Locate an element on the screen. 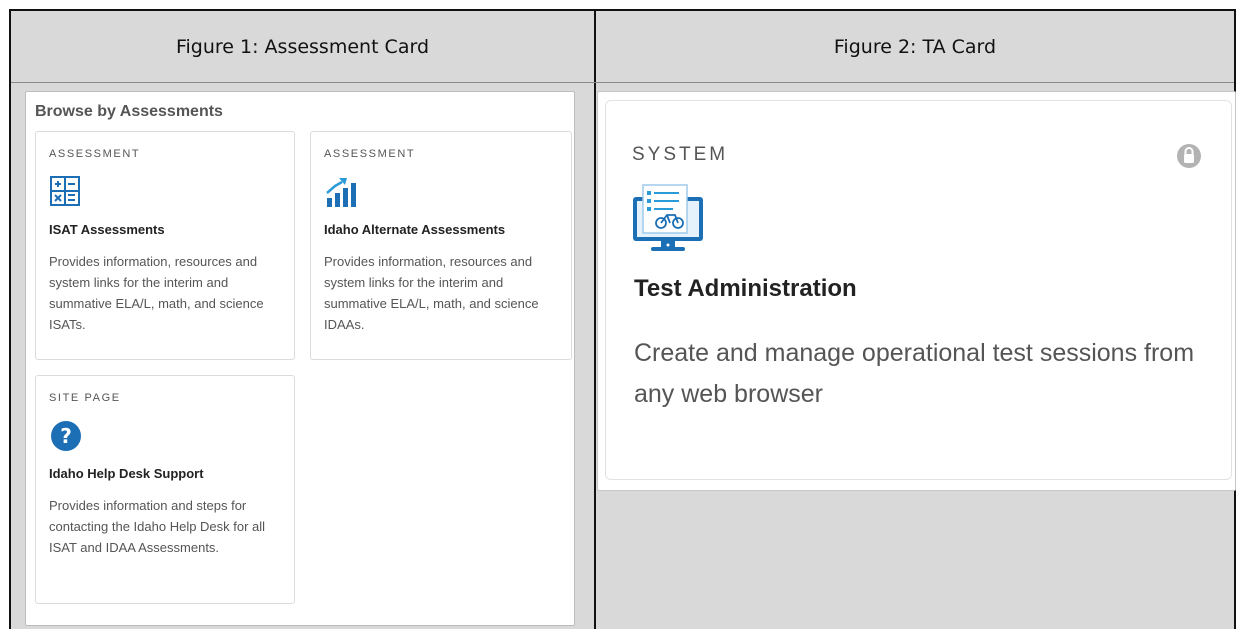 Image resolution: width=1246 pixels, height=629 pixels. monitor-checklist-icon is located at coordinates (668, 222).